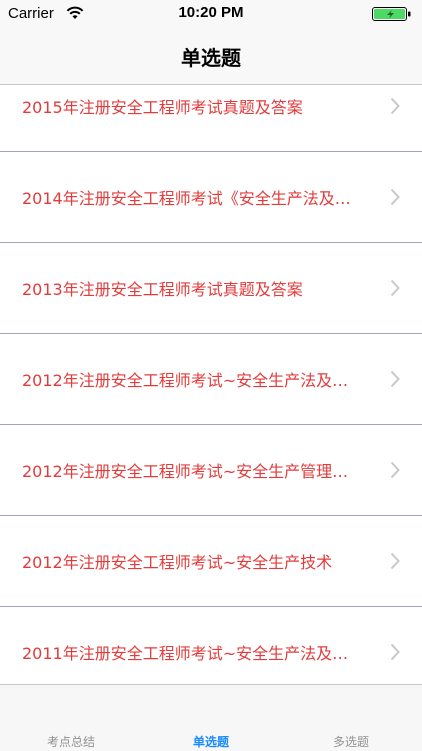 The height and width of the screenshot is (751, 422). What do you see at coordinates (162, 107) in the screenshot?
I see `list-item-title: 2015年注册安全工程师考试真题及答案` at bounding box center [162, 107].